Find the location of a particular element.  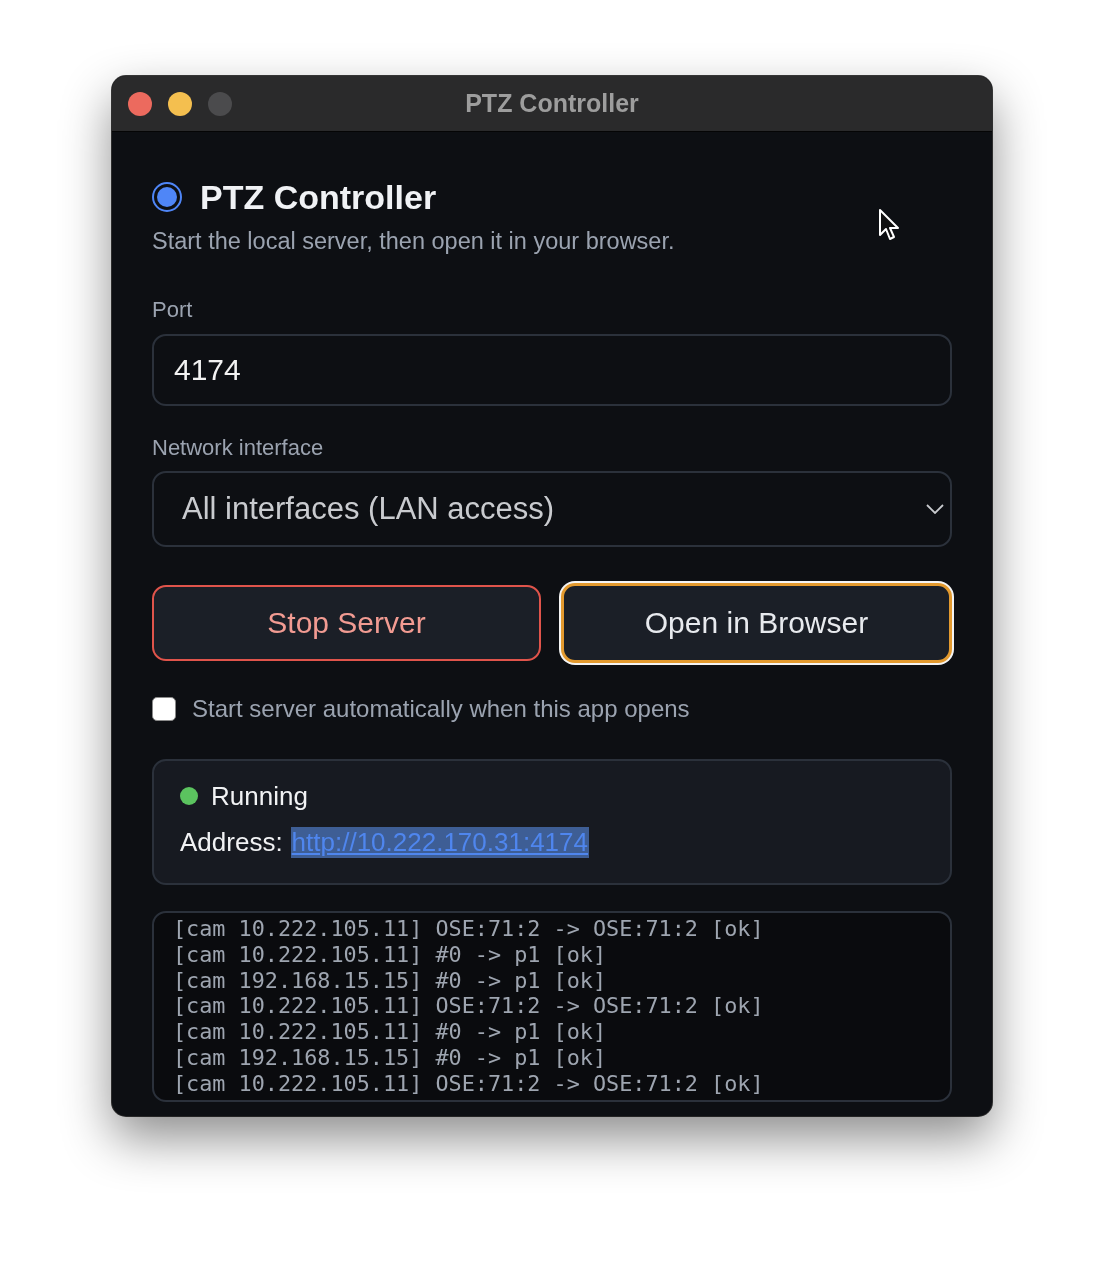

open-button: Open in Browser is located at coordinates (756, 623).